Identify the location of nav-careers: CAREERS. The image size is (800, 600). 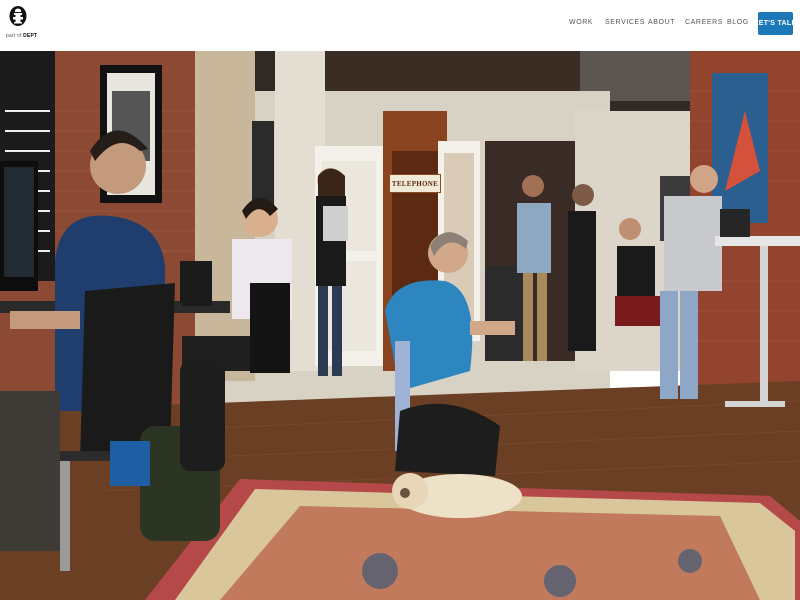
(704, 22).